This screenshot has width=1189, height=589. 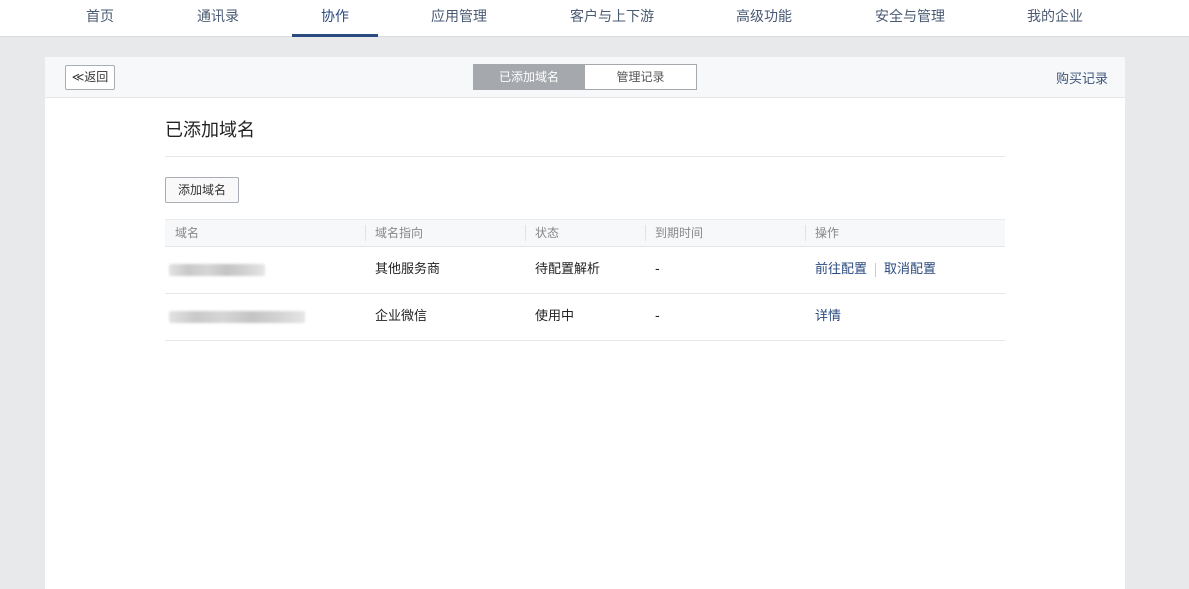 I want to click on column-header-domain: 域名, so click(x=187, y=233).